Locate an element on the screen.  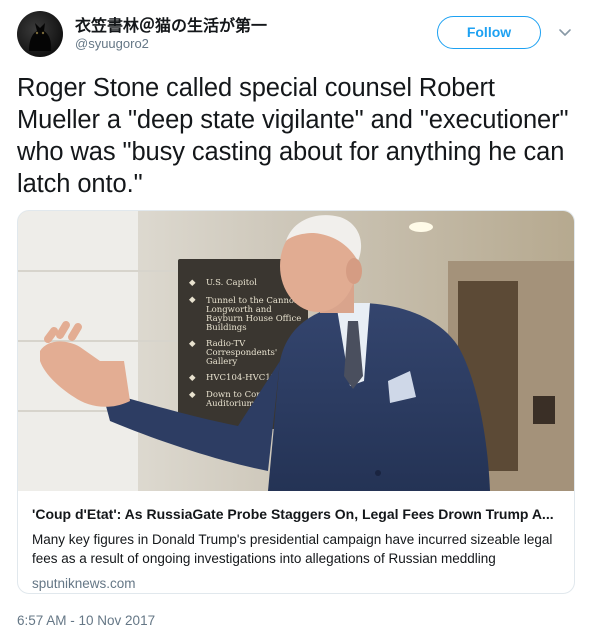
user-handle: @syuugoro2 is located at coordinates (112, 43).